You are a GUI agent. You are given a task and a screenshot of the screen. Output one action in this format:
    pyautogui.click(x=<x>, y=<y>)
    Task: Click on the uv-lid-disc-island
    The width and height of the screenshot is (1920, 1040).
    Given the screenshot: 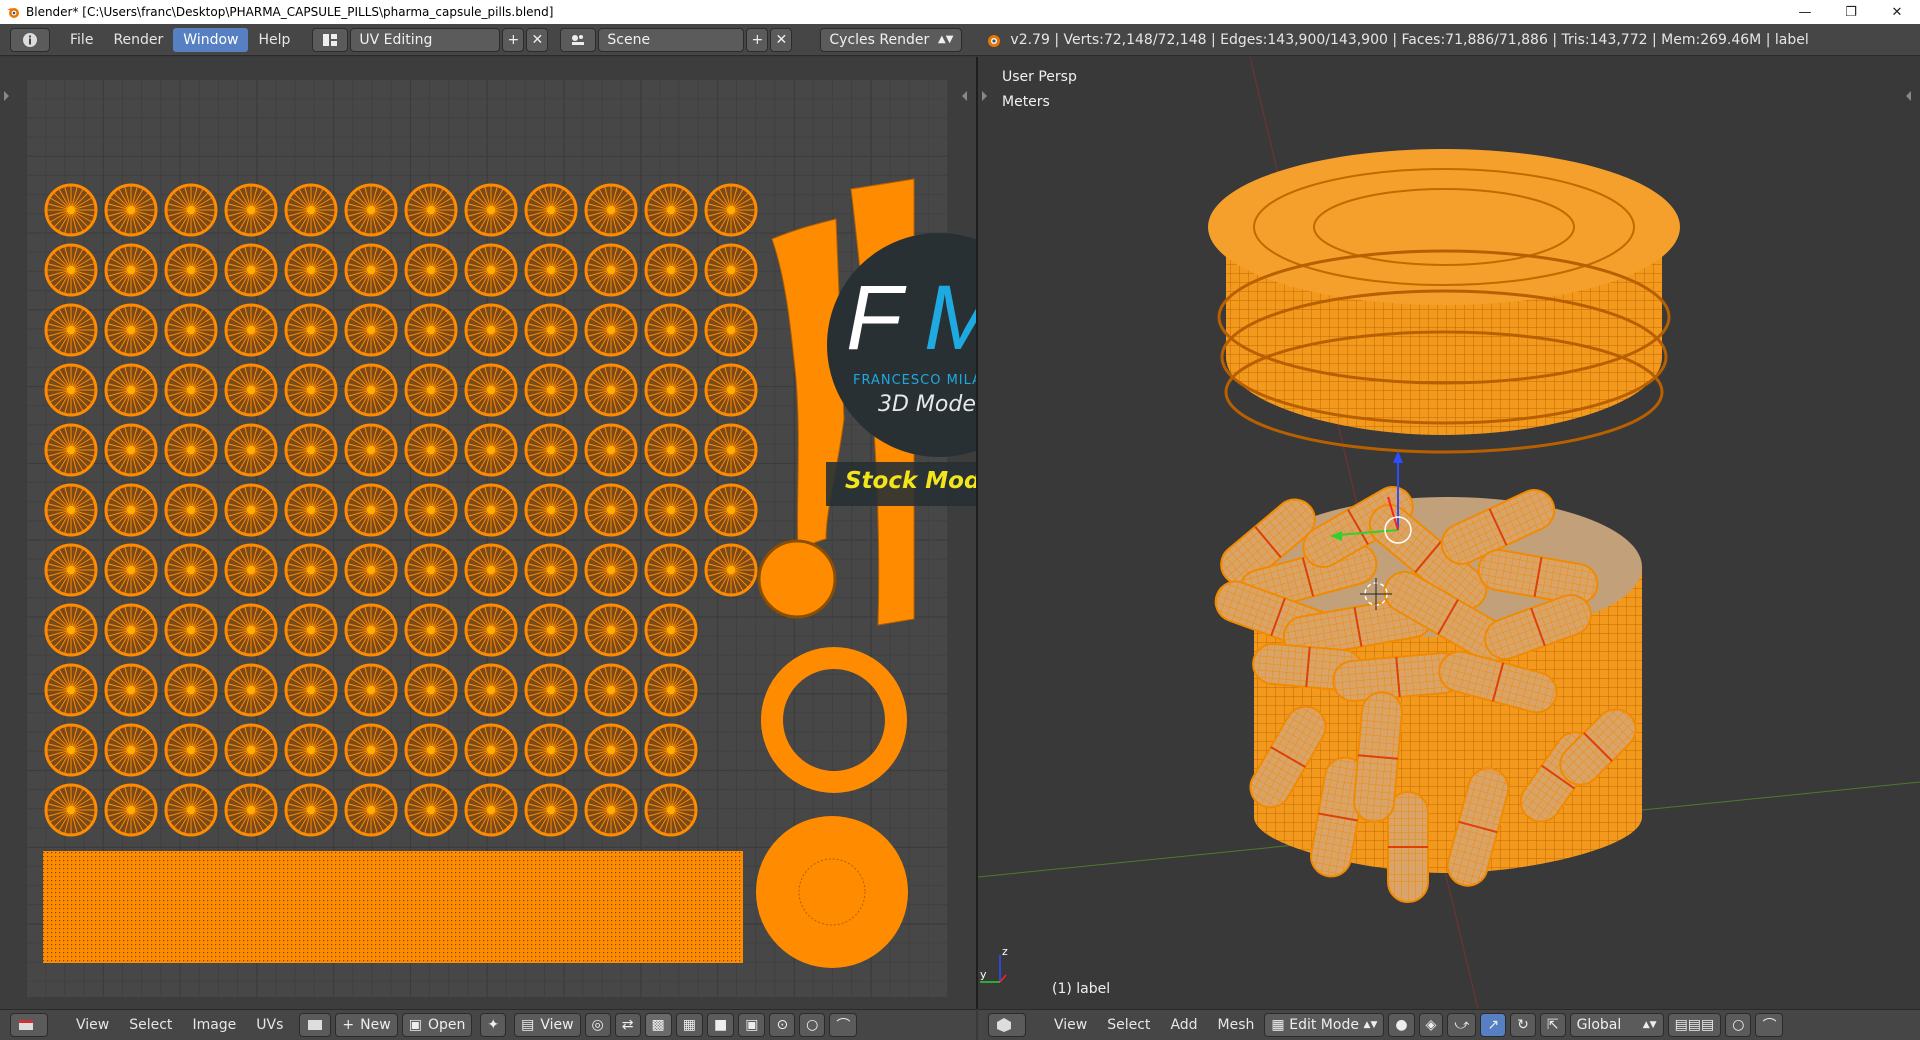 What is the action you would take?
    pyautogui.click(x=832, y=892)
    